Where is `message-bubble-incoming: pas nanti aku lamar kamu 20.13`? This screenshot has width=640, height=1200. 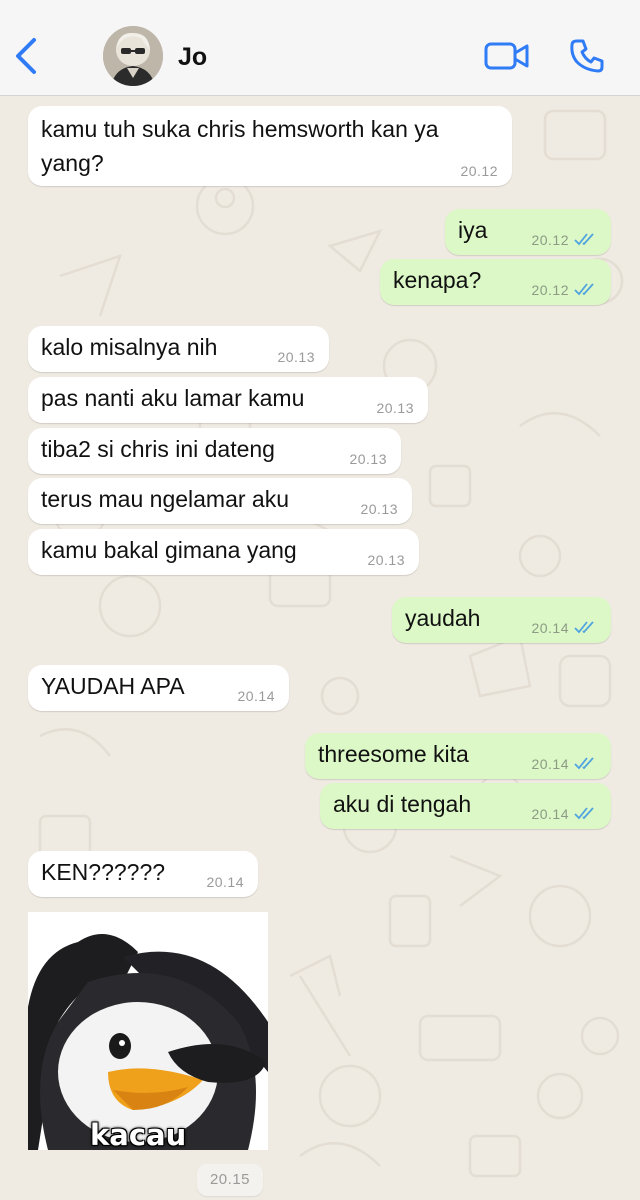 message-bubble-incoming: pas nanti aku lamar kamu 20.13 is located at coordinates (228, 400).